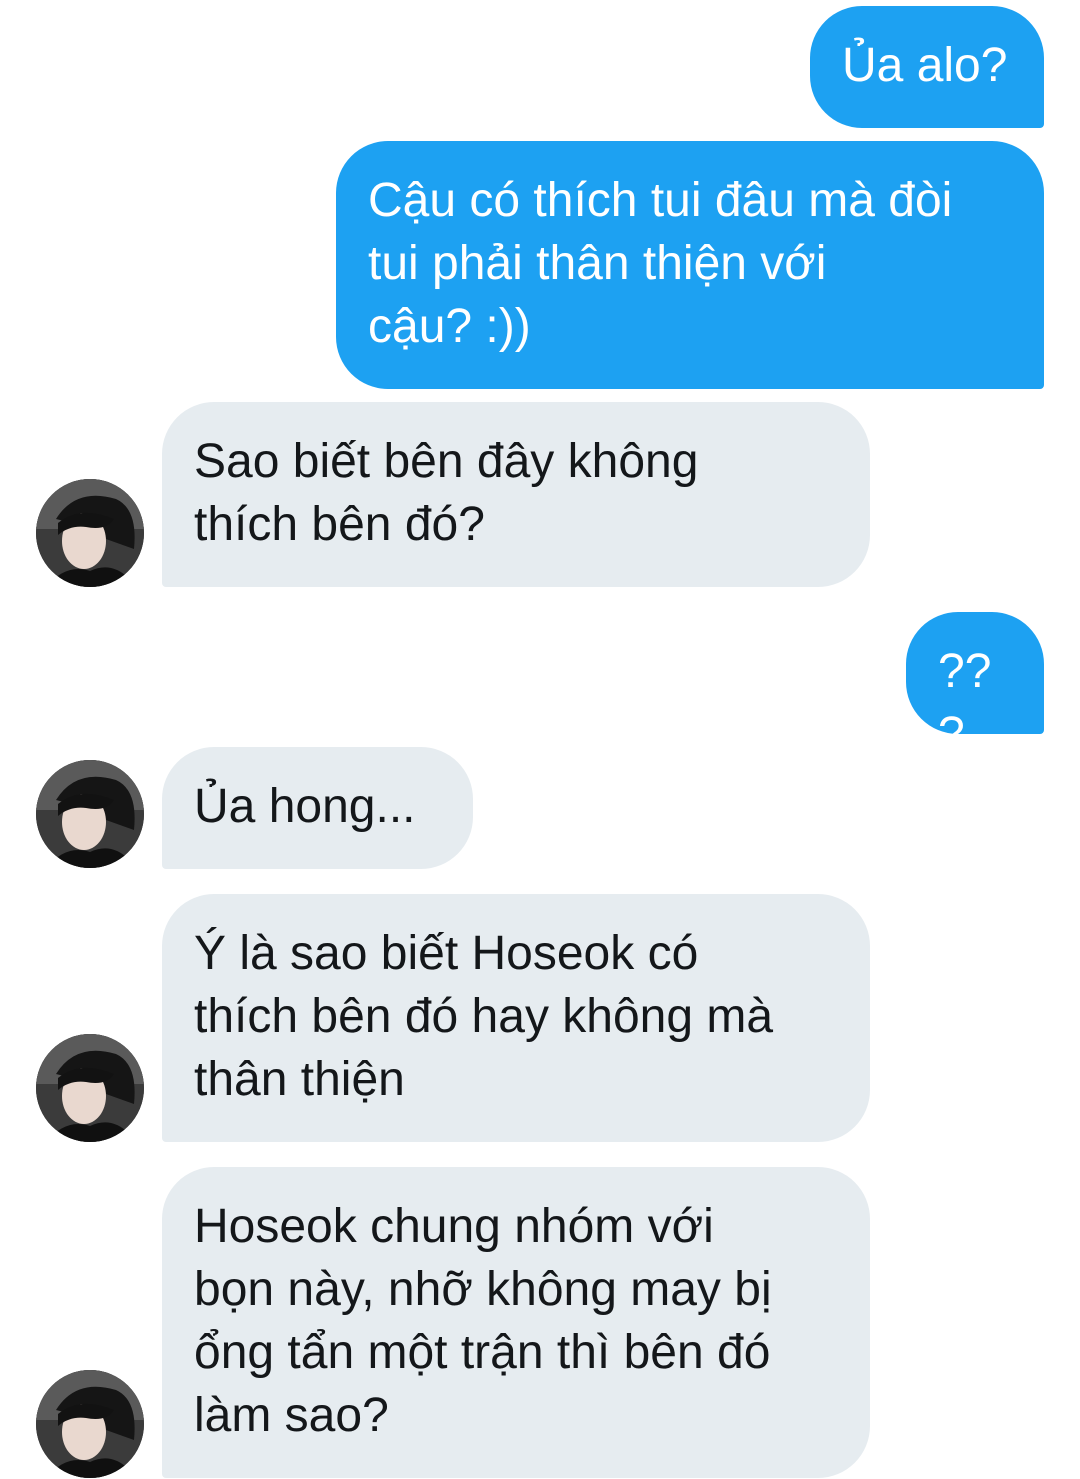  Describe the element at coordinates (975, 686) in the screenshot. I see `message-bubble-sent: ???` at that location.